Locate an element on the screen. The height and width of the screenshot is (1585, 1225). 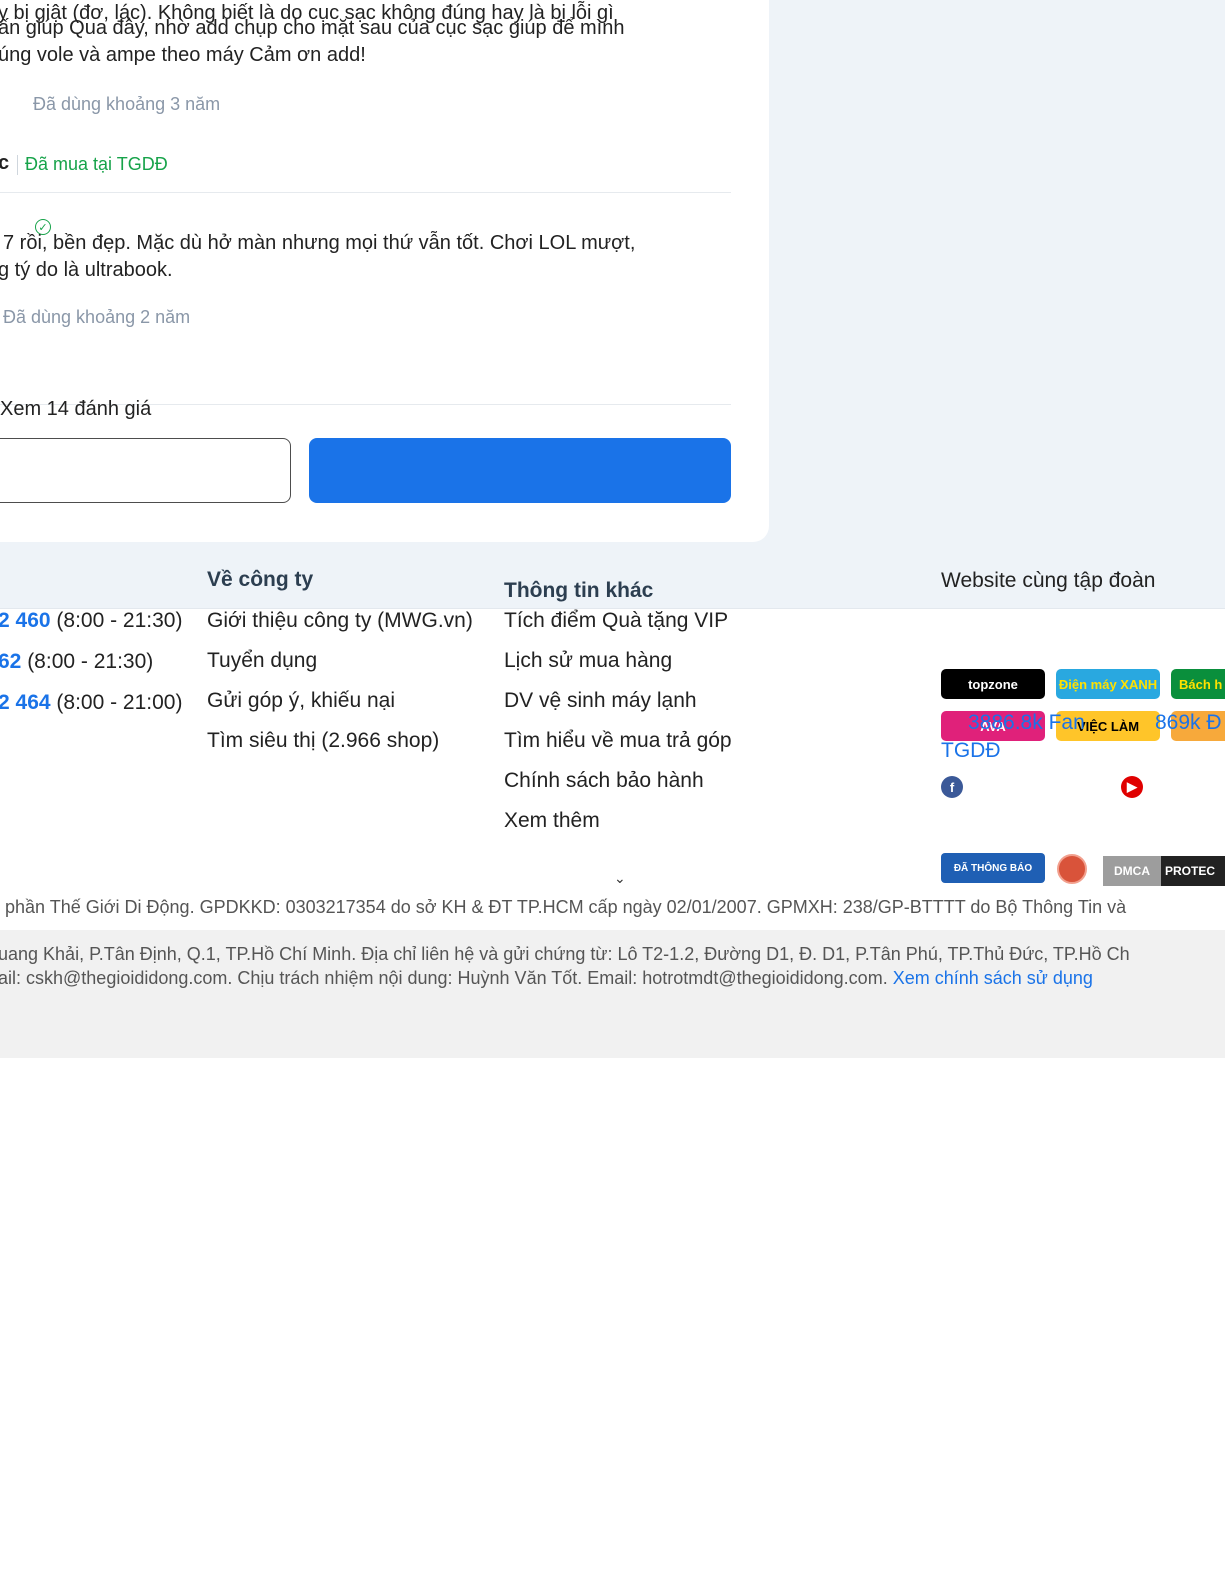
review-2-reviewer-name: c is located at coordinates (5, 163).